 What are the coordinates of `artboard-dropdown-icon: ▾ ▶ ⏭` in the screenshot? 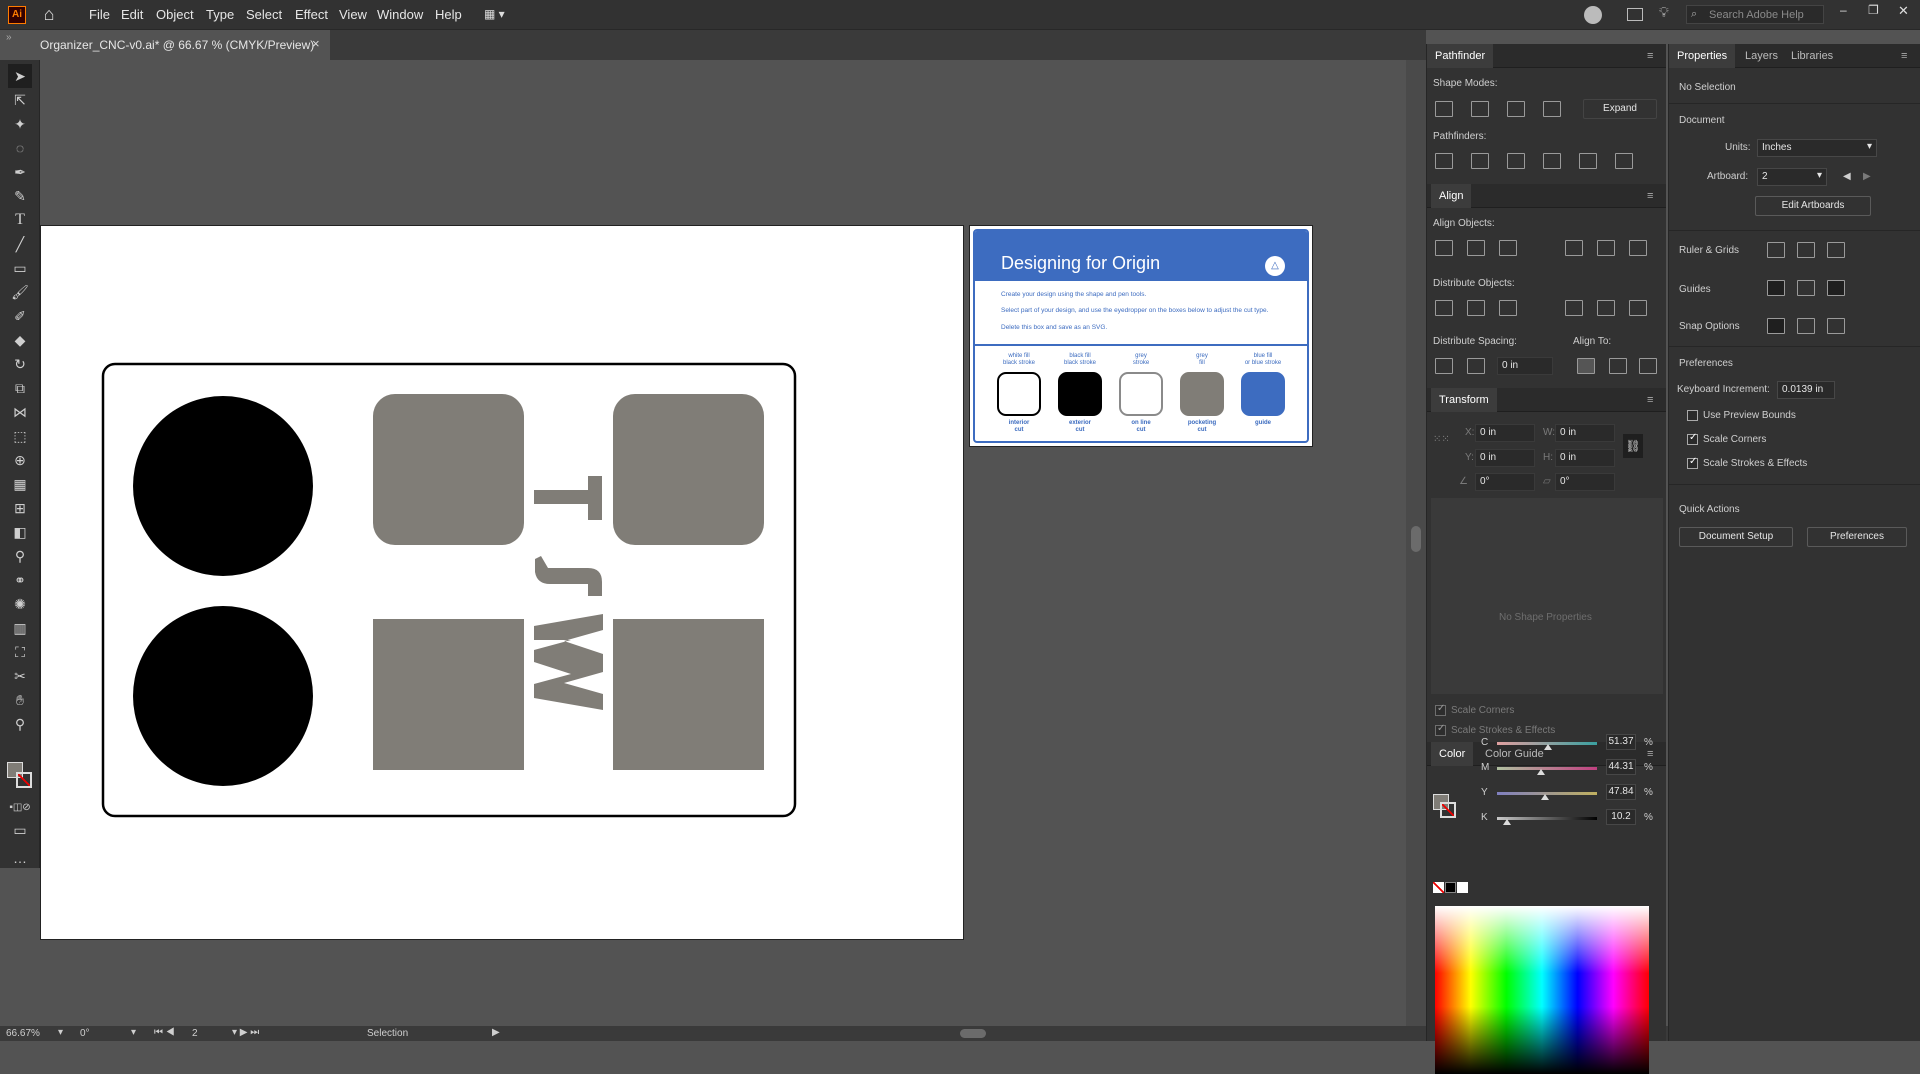 It's located at (245, 1032).